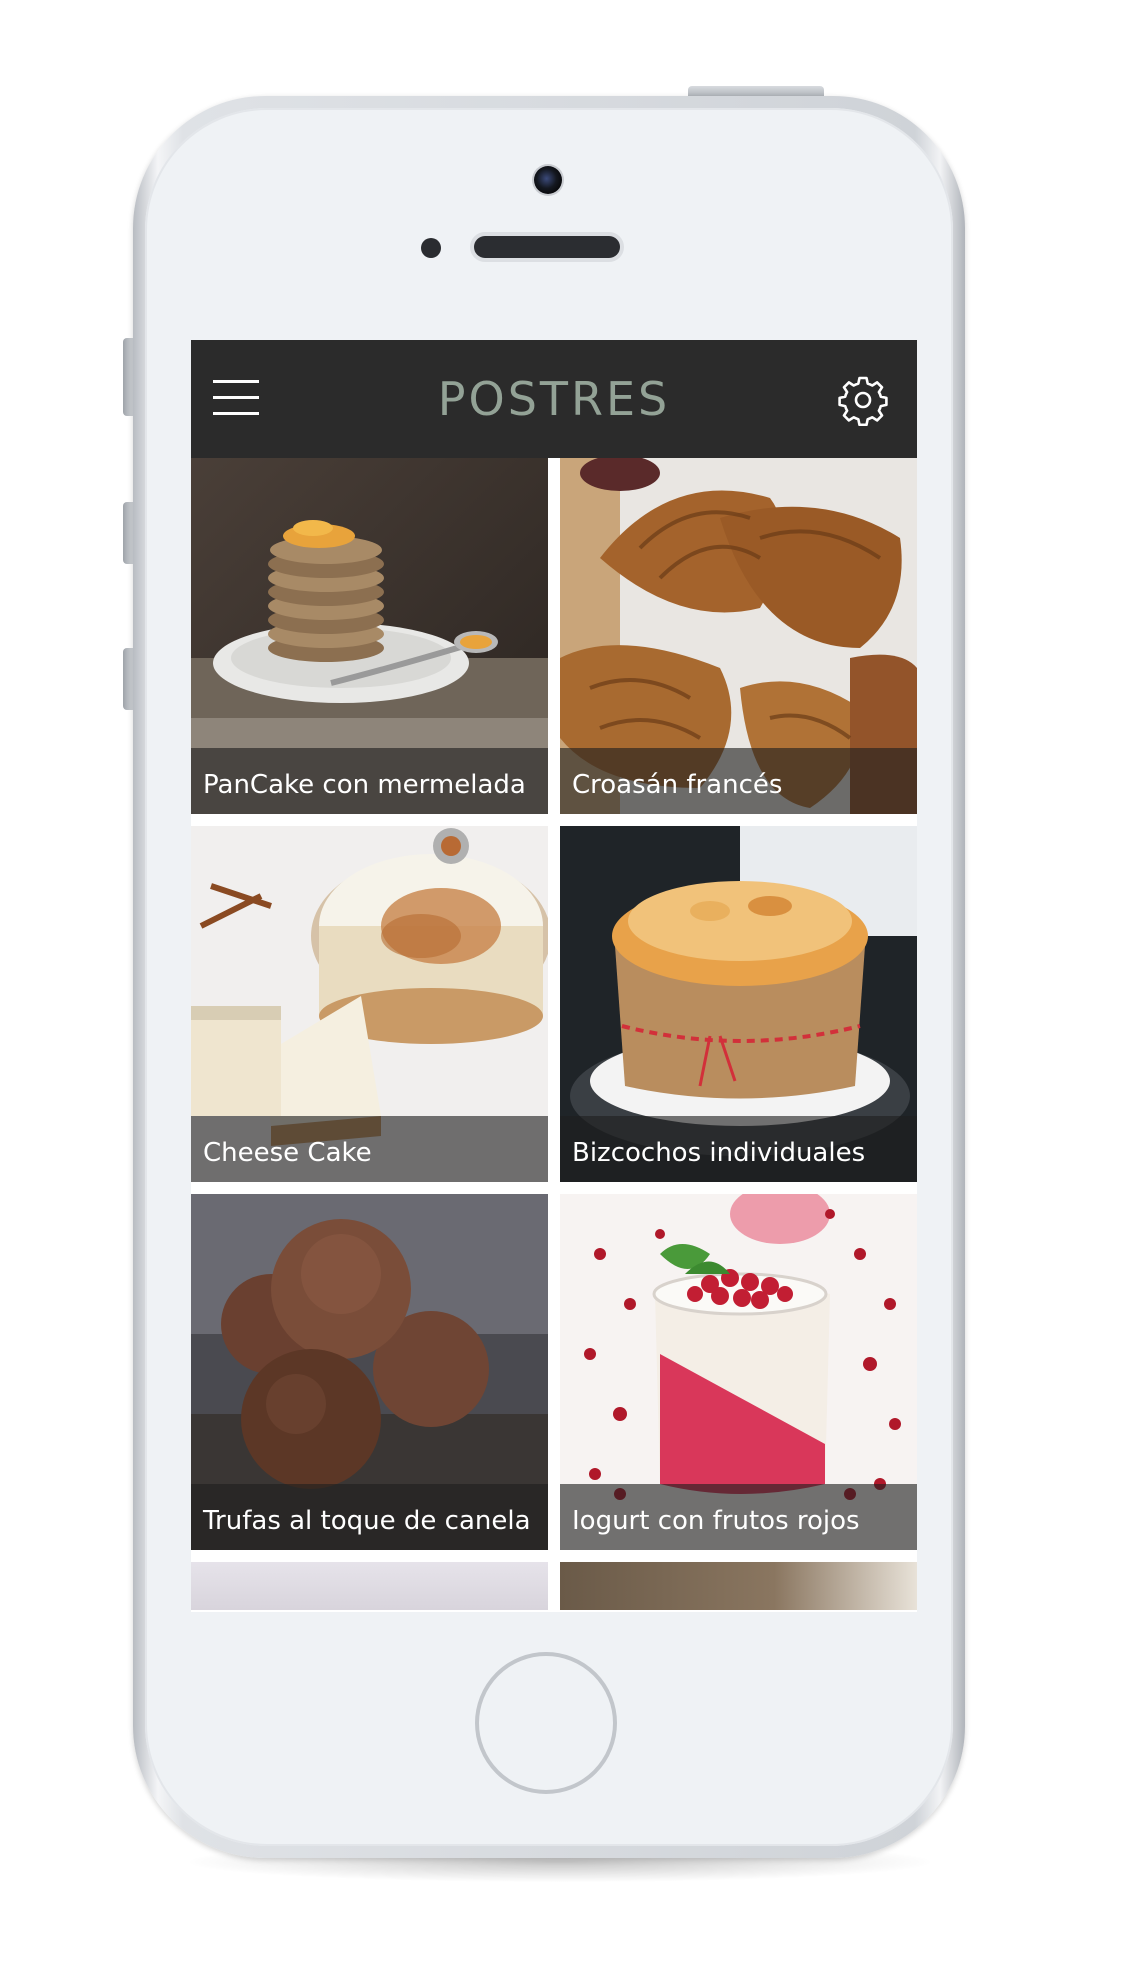 Image resolution: width=1122 pixels, height=1969 pixels. Describe the element at coordinates (738, 1372) in the screenshot. I see `recipe-card-iogurt: Iogurt con frutos rojos` at that location.